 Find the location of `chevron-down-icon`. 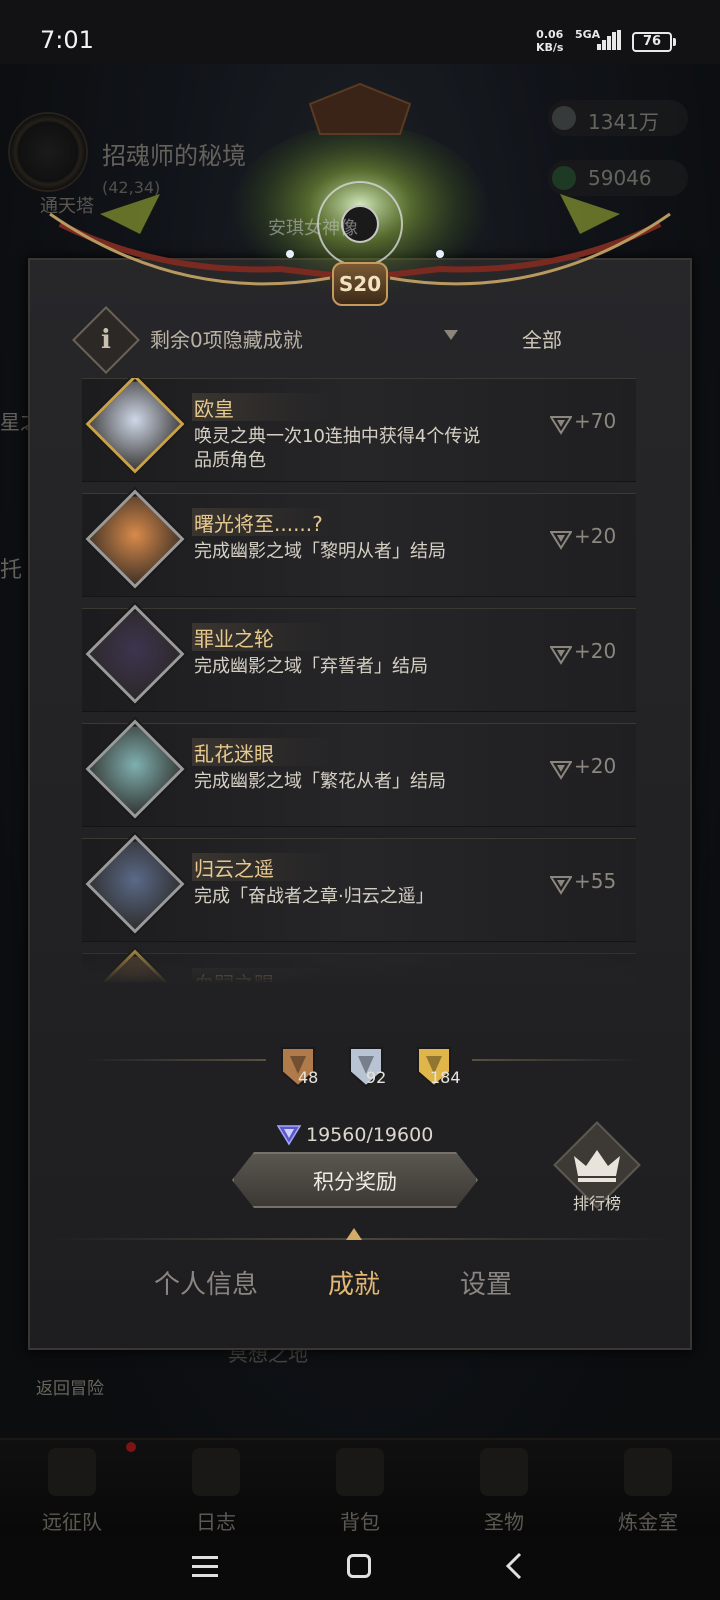

chevron-down-icon is located at coordinates (451, 335).